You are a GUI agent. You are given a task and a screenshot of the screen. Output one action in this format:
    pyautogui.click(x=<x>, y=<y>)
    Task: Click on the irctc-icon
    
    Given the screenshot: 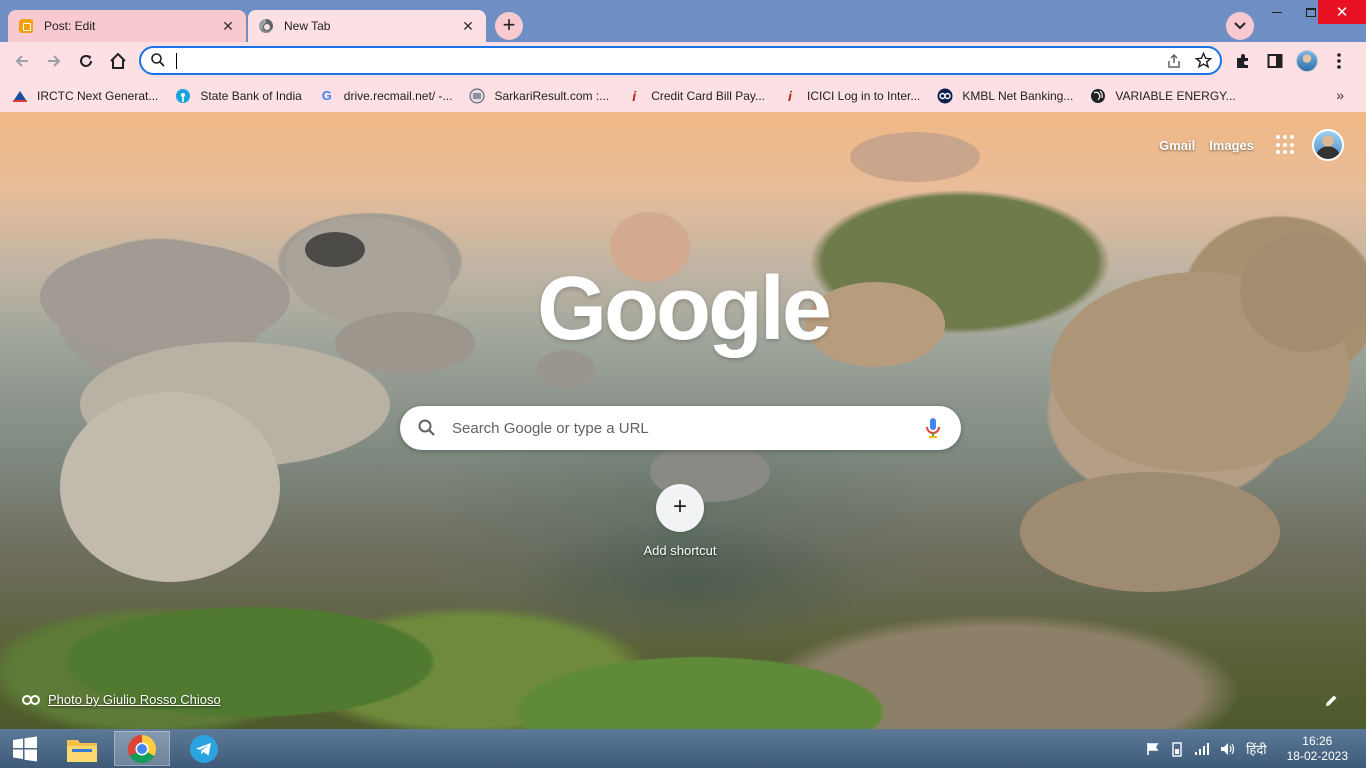 What is the action you would take?
    pyautogui.click(x=20, y=96)
    